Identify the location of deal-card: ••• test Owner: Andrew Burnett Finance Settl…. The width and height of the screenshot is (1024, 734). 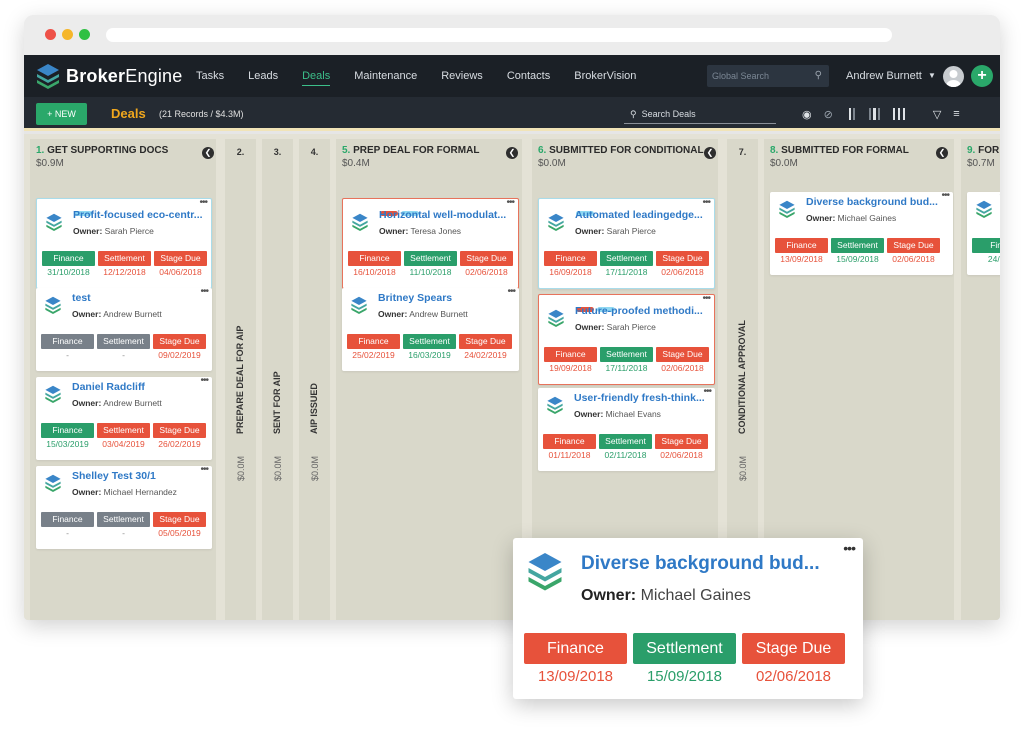
(124, 328).